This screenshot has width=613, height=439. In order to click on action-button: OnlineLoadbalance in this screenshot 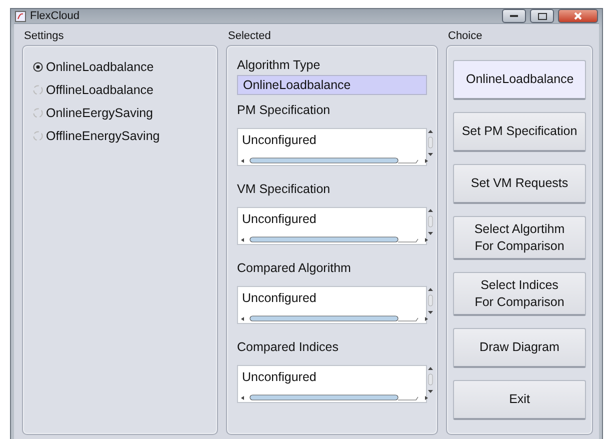, I will do `click(519, 80)`.